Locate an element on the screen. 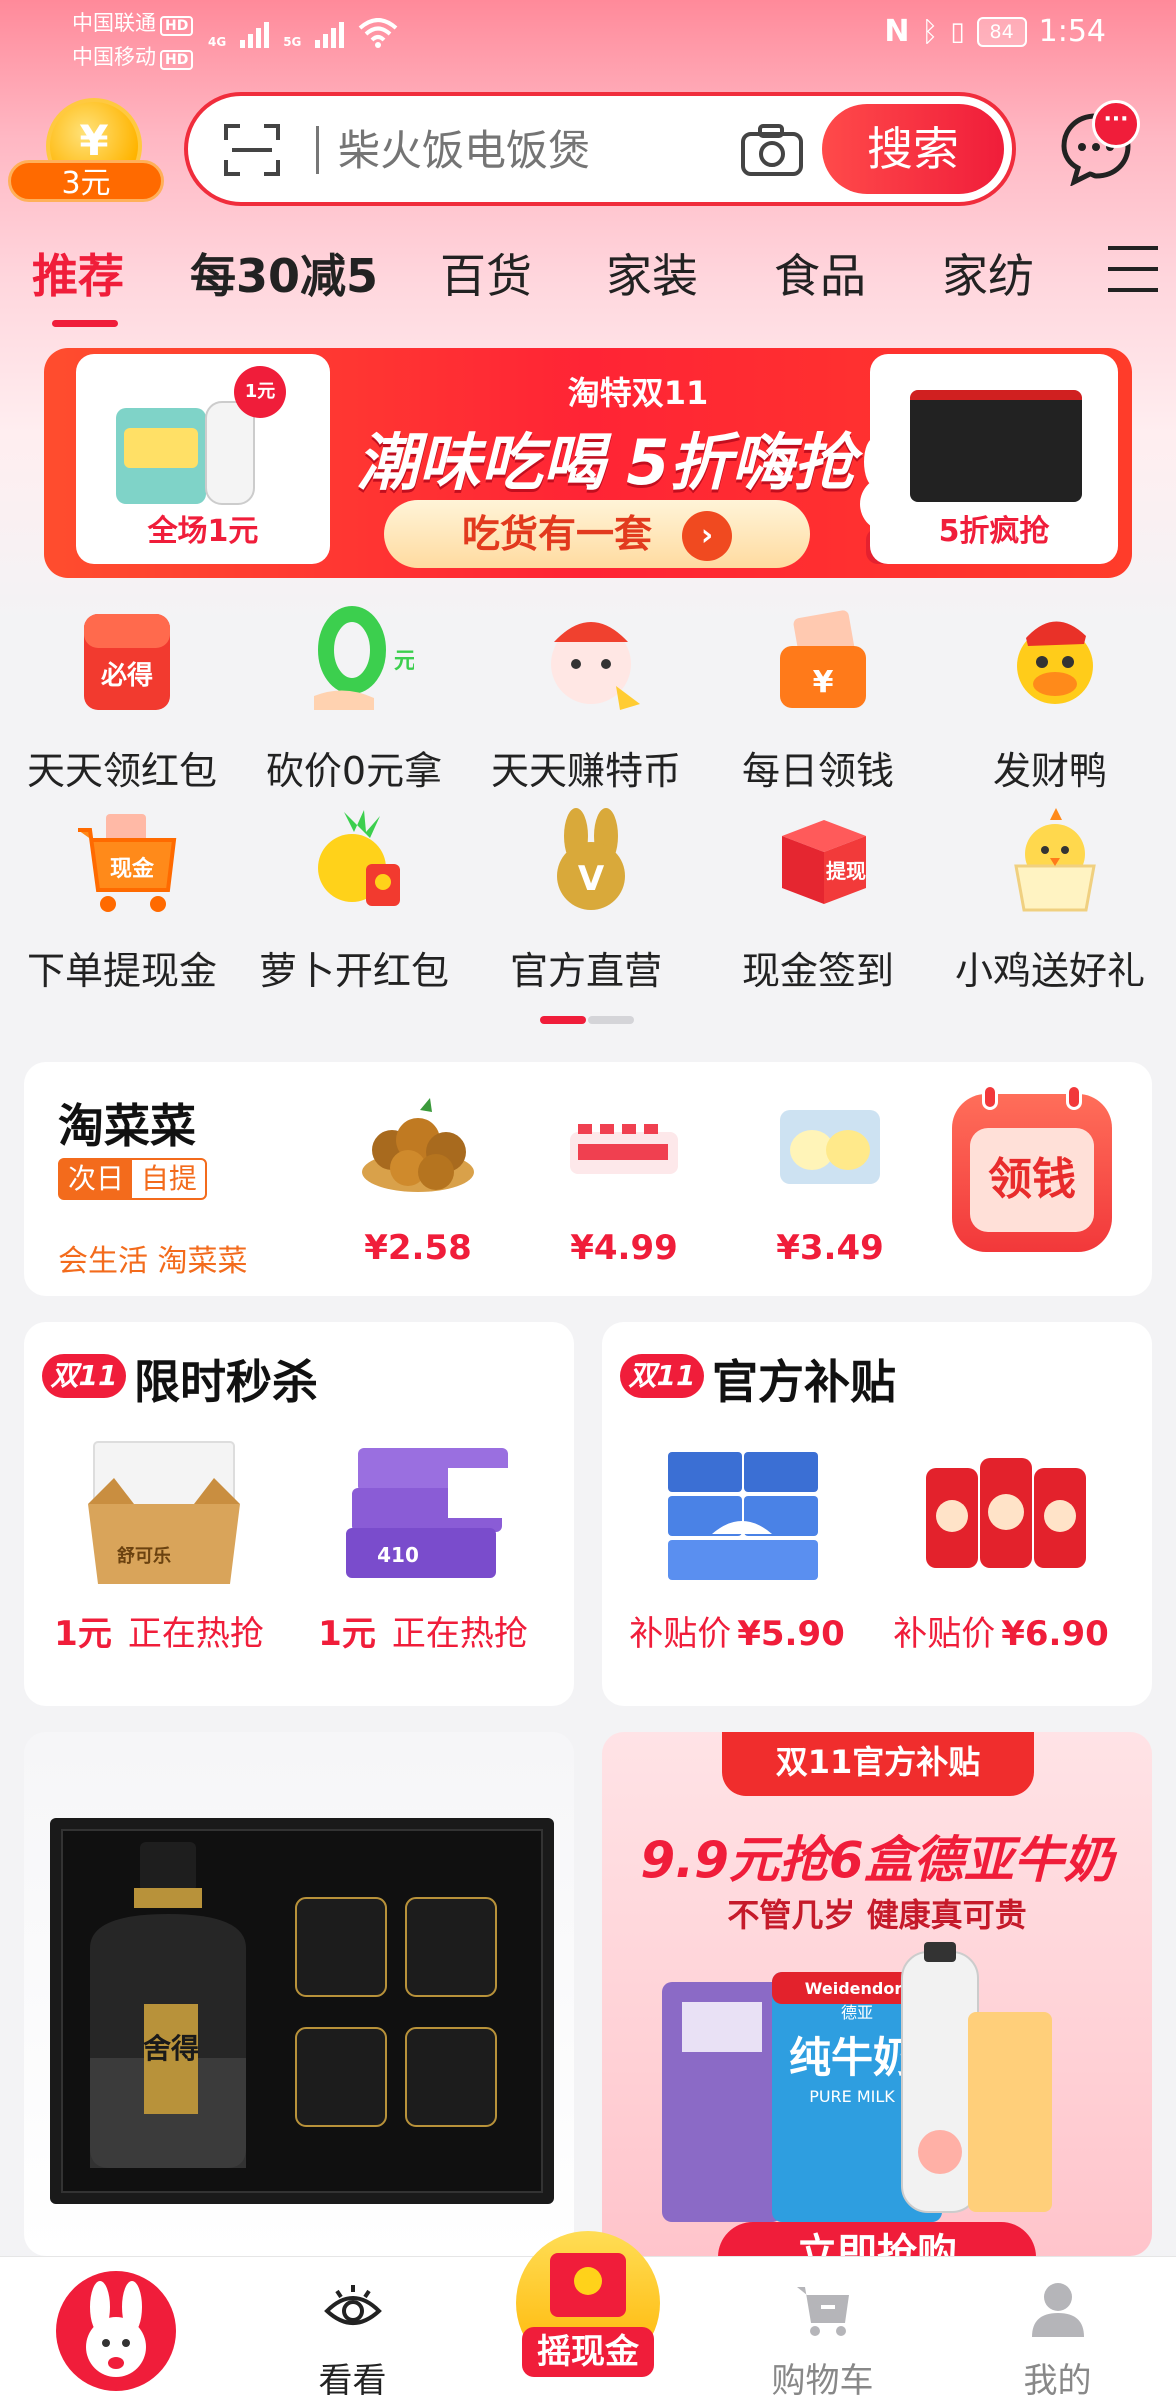 This screenshot has height=2400, width=1176. subsidy-card: 双11 官方补贴 补贴价 ¥5.90 补贴价 ¥6.90 is located at coordinates (877, 1514).